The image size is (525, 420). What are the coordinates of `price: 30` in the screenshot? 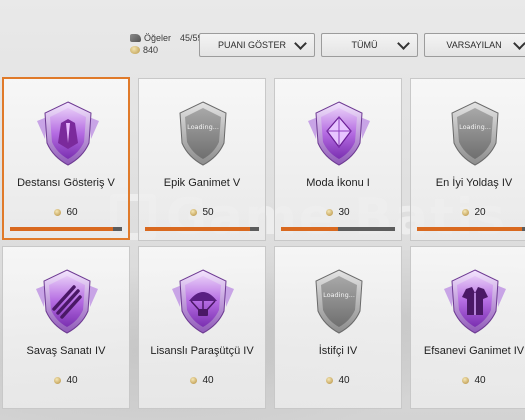 It's located at (338, 212).